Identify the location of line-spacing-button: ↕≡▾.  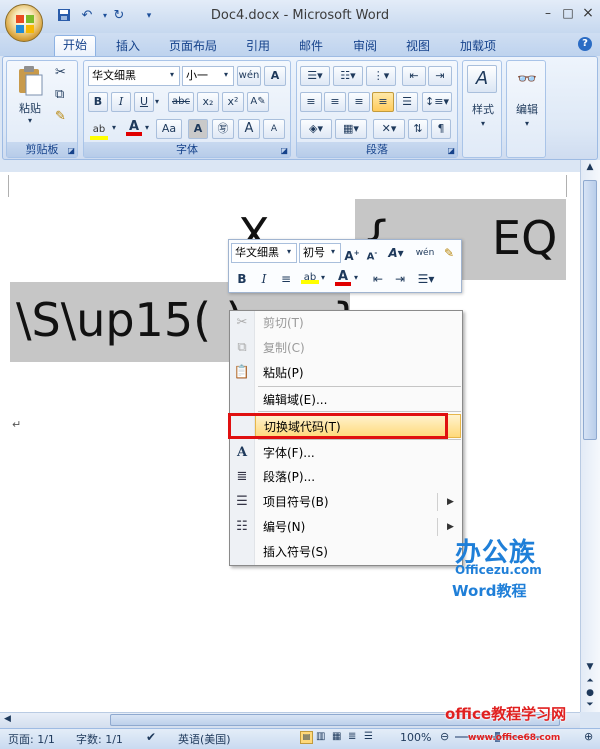
(437, 102).